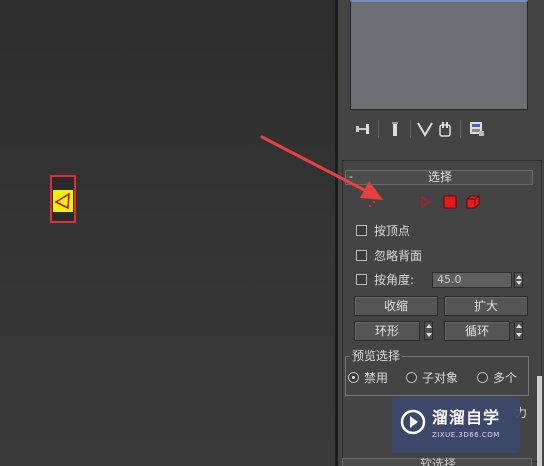 This screenshot has height=466, width=544. What do you see at coordinates (353, 377) in the screenshot?
I see `preview-disabled-radio` at bounding box center [353, 377].